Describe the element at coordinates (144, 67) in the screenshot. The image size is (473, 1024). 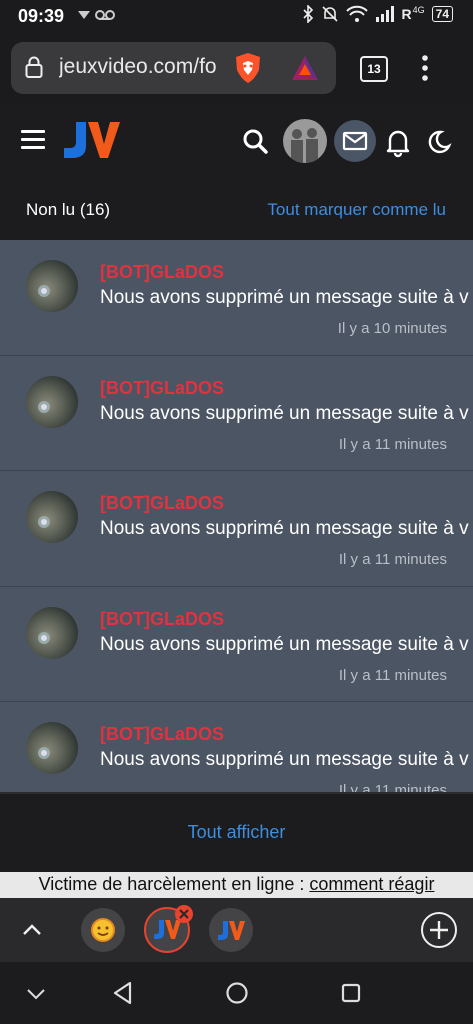
I see `url-text: jeuxvideo.com/fo` at that location.